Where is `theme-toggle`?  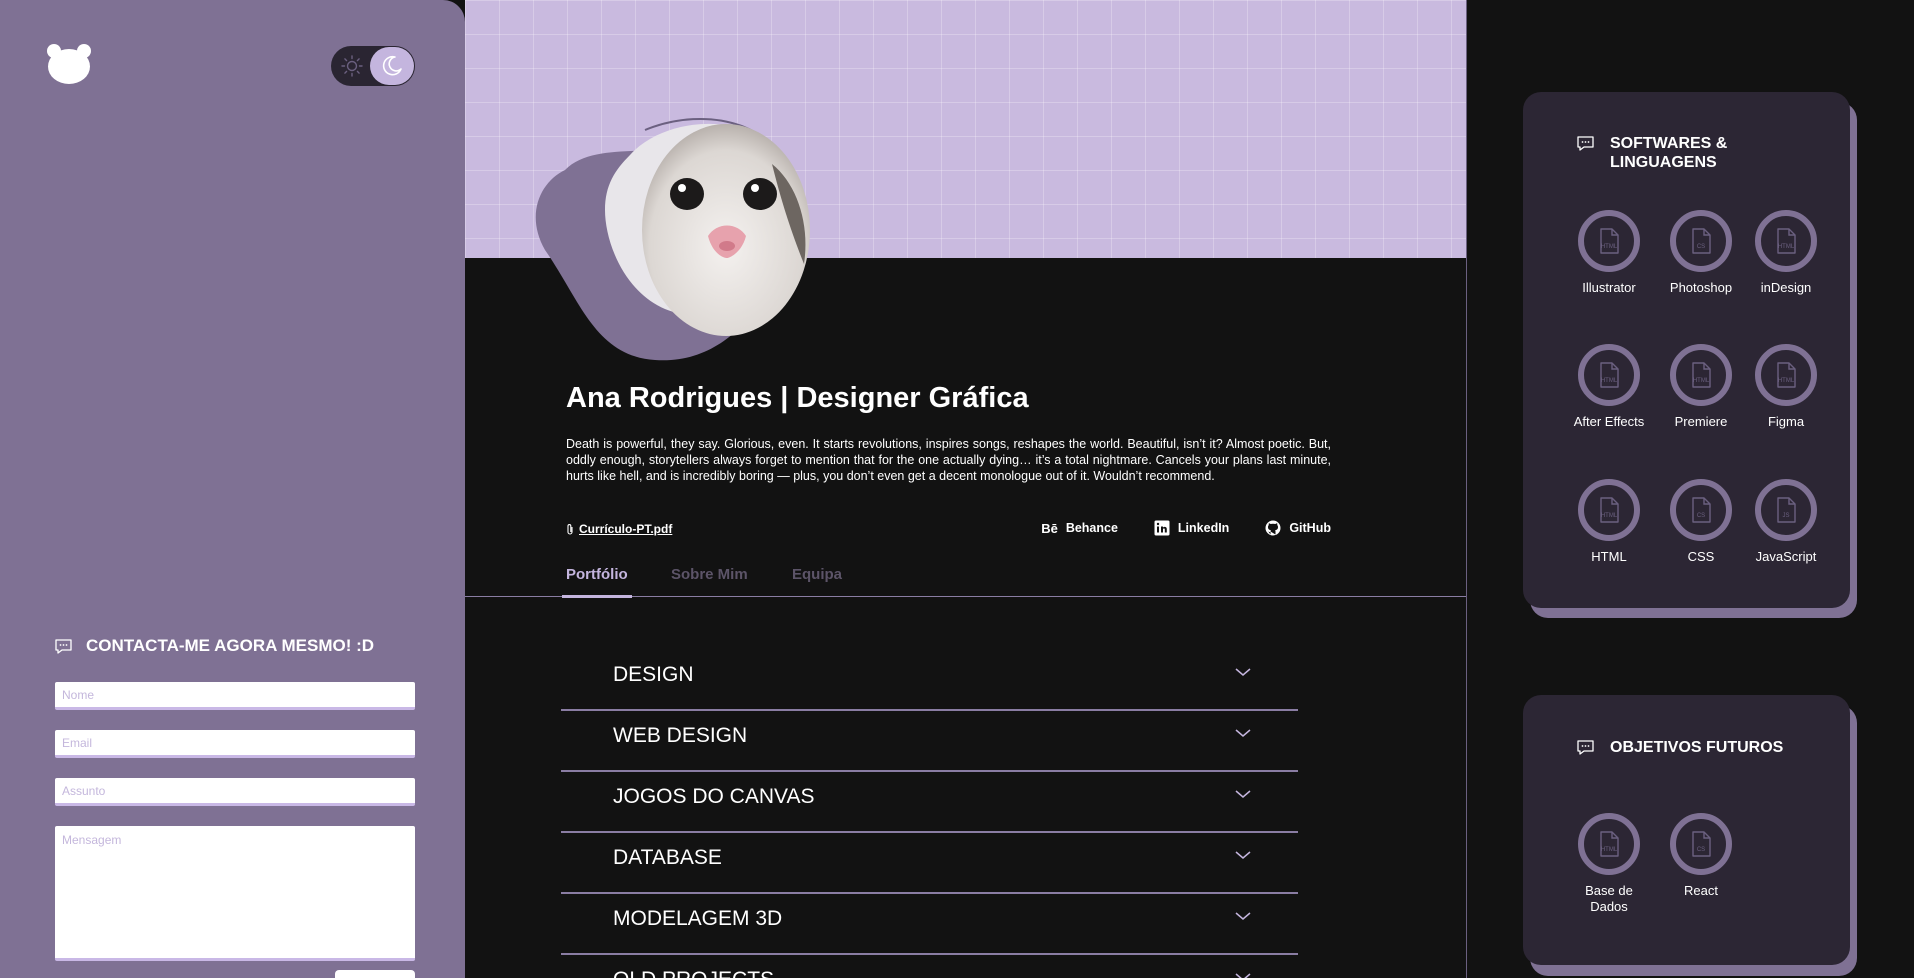
theme-toggle is located at coordinates (373, 66).